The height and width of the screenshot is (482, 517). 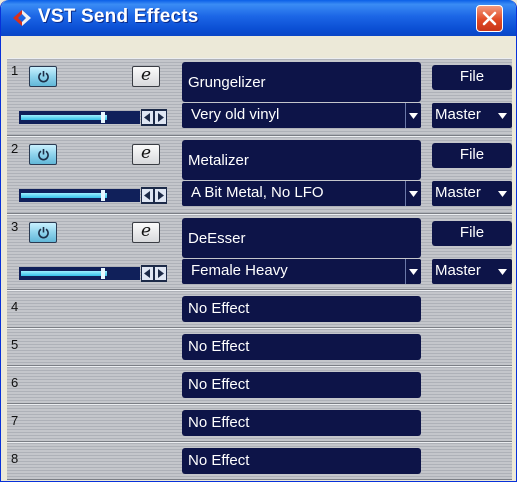 I want to click on close-button, so click(x=489, y=18).